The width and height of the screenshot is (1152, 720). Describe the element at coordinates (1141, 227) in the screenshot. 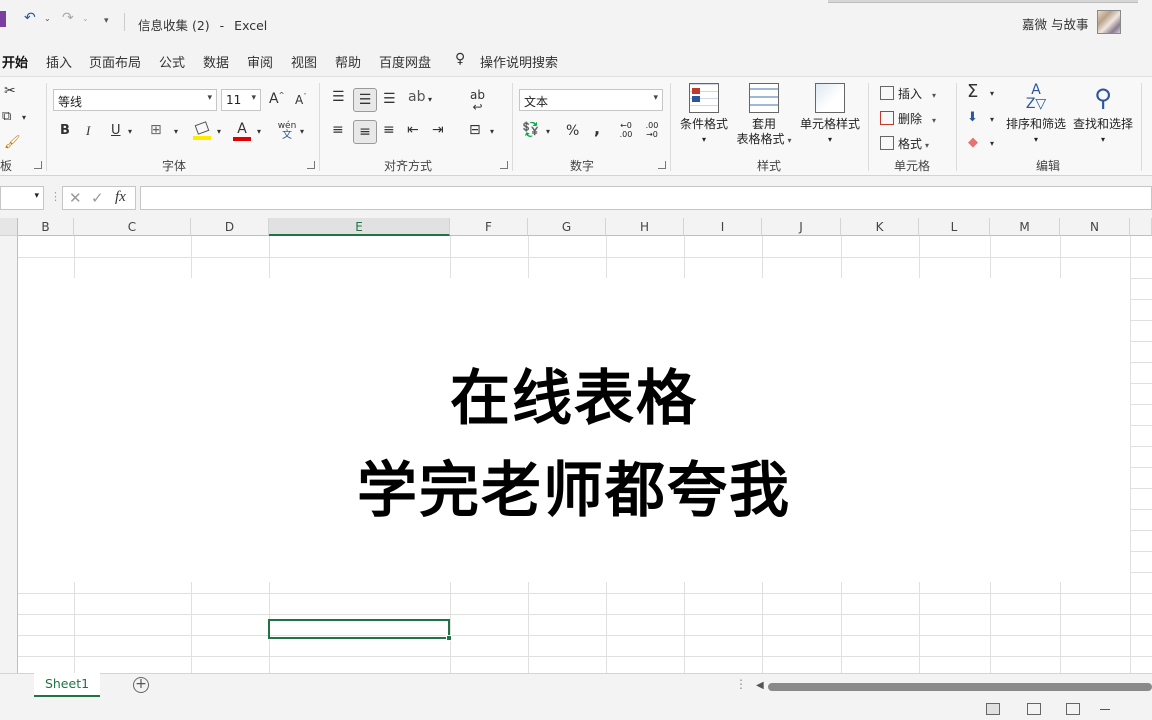

I see `column-header-next` at that location.